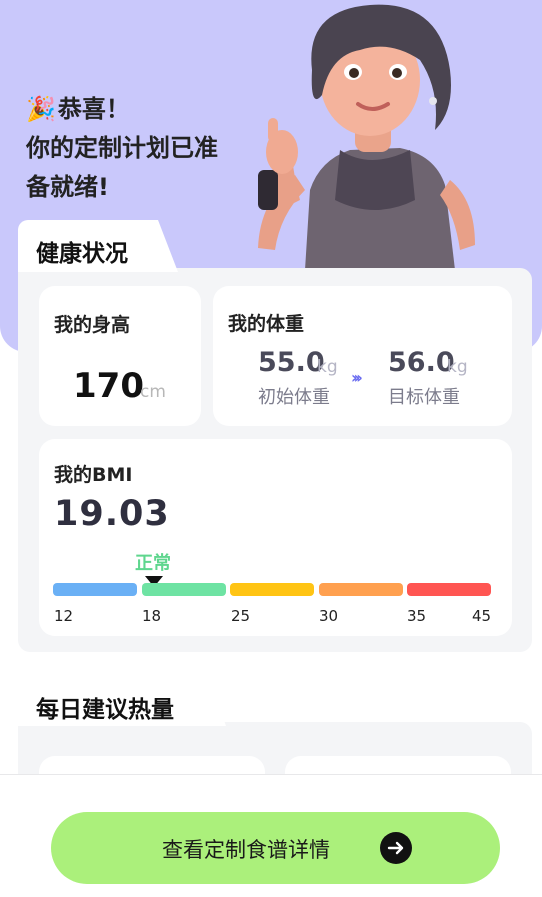  I want to click on target-weight-value: 56.0, so click(421, 362).